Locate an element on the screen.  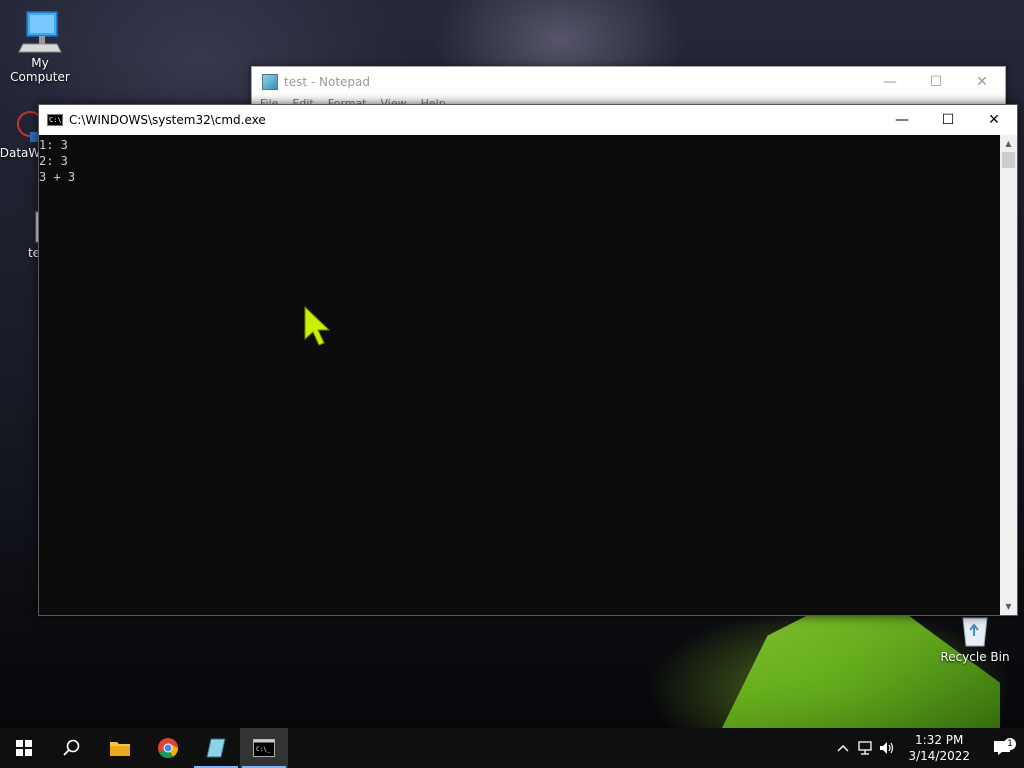
notepad-title: test - Notepad is located at coordinates (327, 82).